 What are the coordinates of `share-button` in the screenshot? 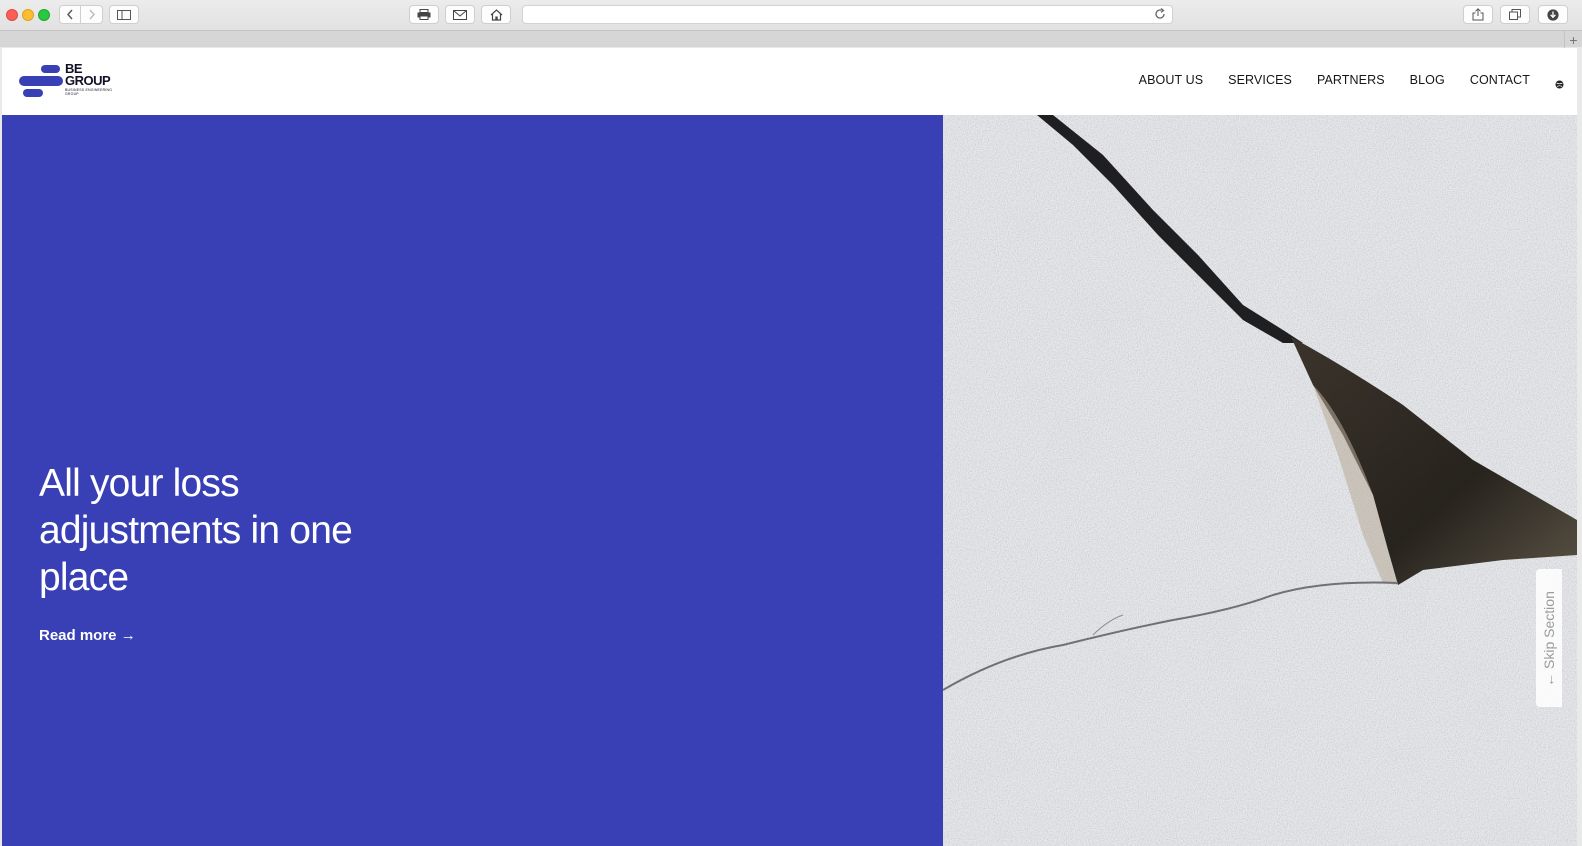 It's located at (1478, 14).